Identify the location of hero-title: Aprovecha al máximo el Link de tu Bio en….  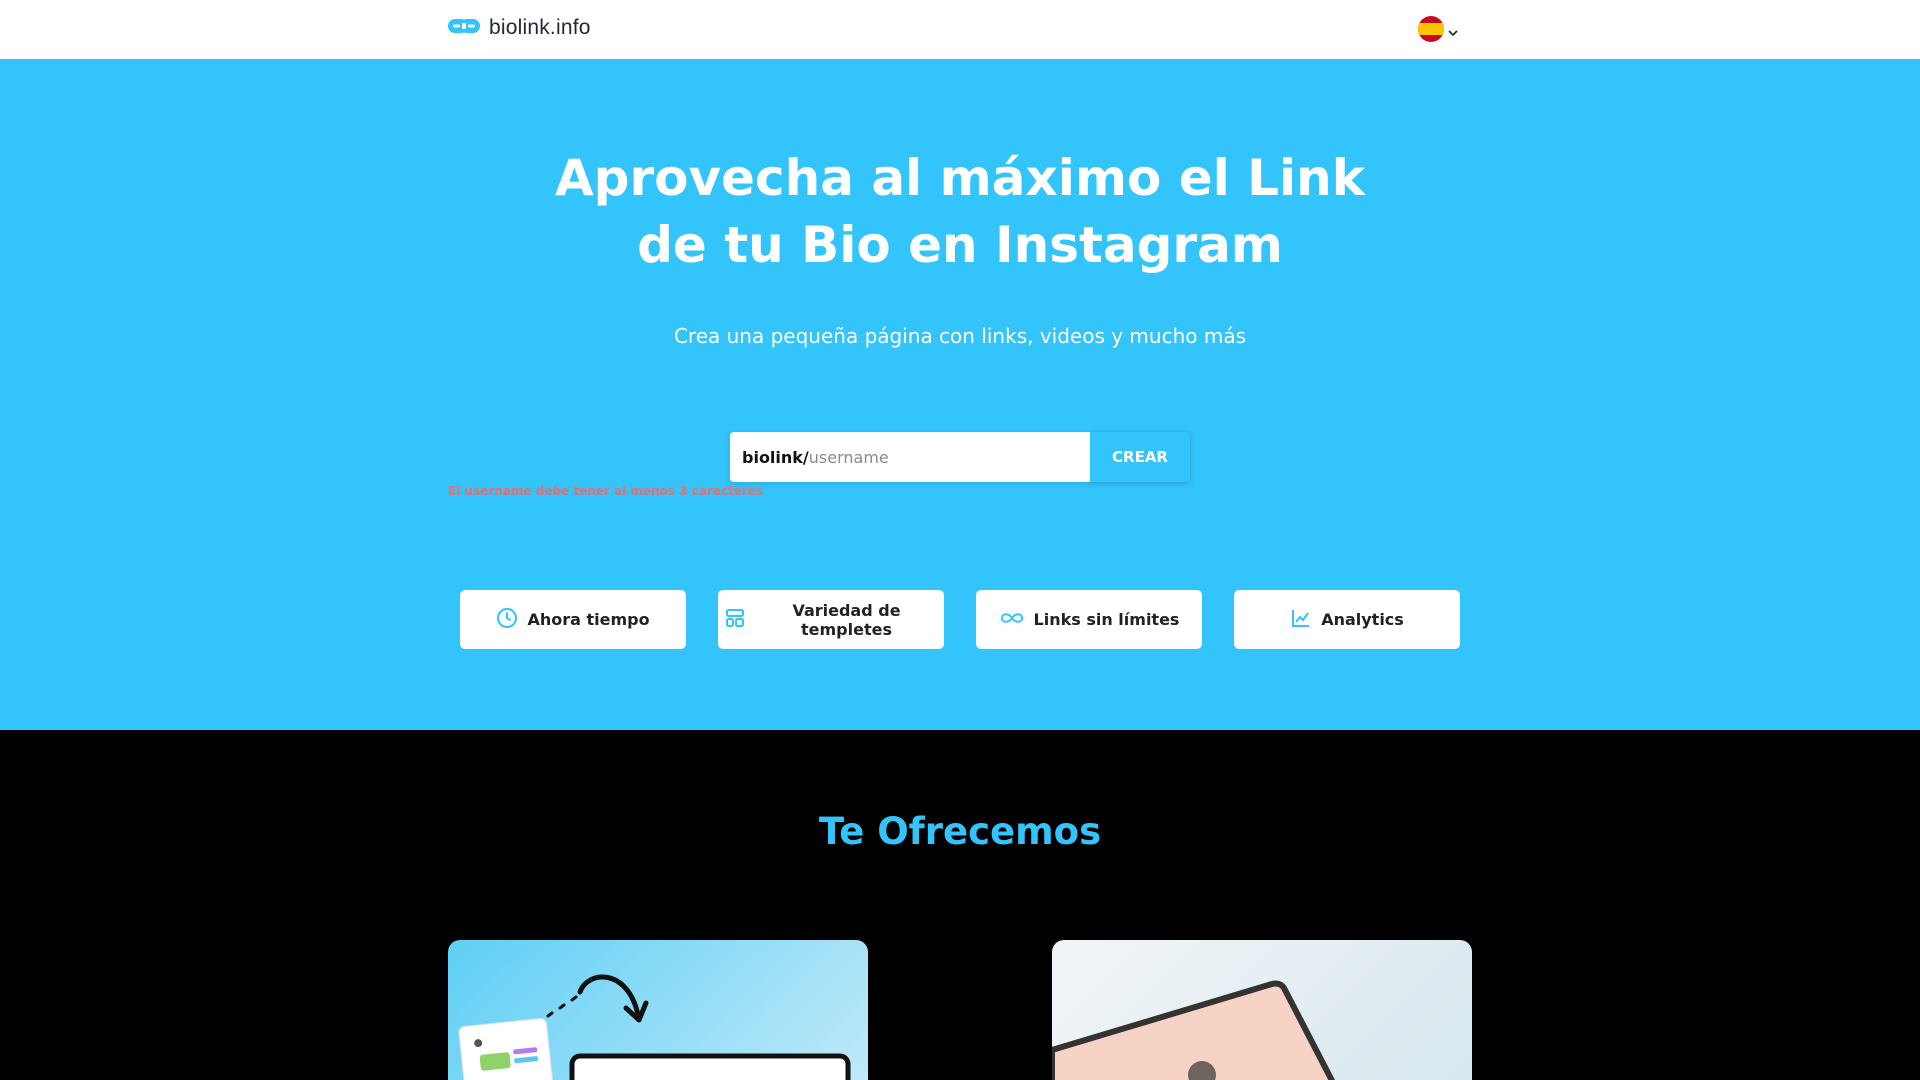
(960, 212).